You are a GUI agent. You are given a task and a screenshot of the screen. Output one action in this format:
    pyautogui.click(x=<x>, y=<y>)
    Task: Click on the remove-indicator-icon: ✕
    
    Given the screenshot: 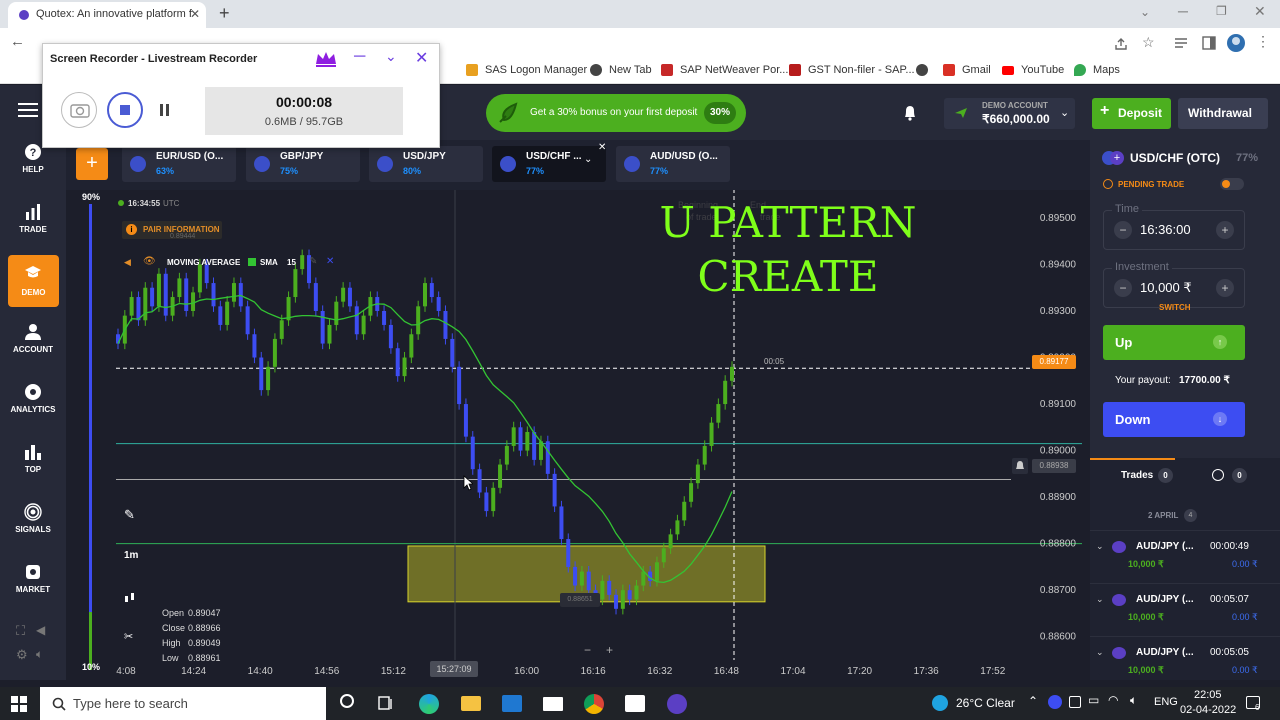 What is the action you would take?
    pyautogui.click(x=330, y=261)
    